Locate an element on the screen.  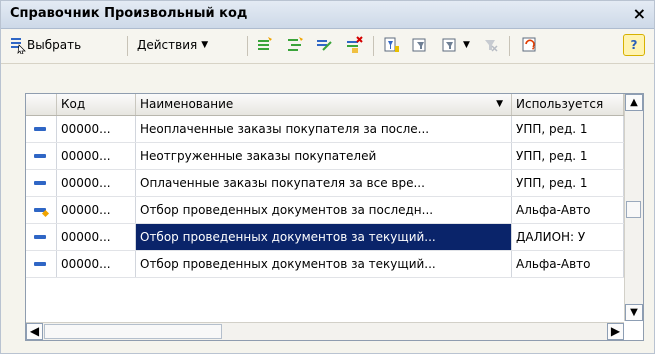
copy-item-button is located at coordinates (324, 45).